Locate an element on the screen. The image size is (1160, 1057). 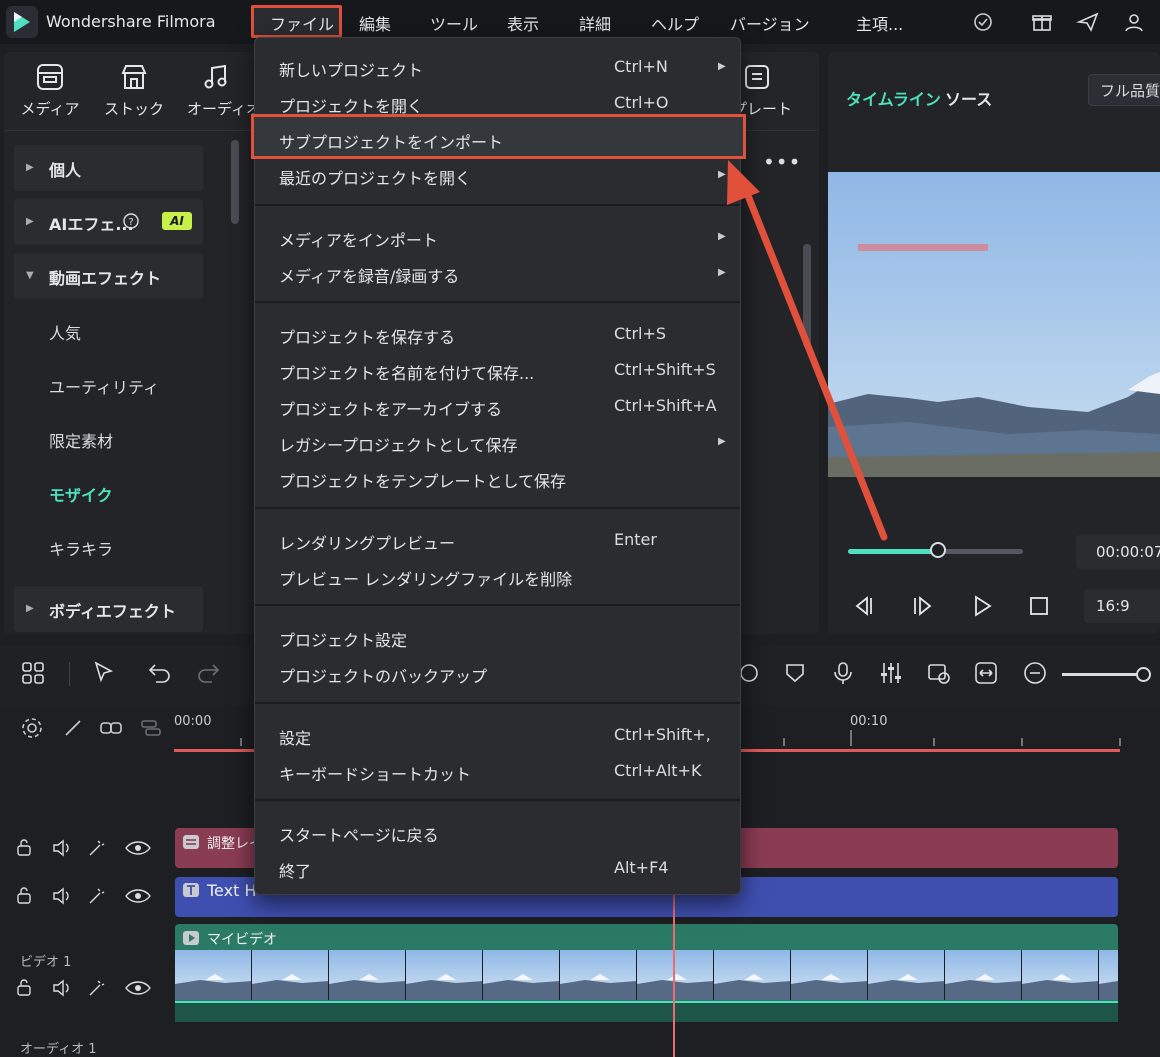
menu-item-save-template: プロジェクトをテンプレートとして保存 is located at coordinates (422, 480).